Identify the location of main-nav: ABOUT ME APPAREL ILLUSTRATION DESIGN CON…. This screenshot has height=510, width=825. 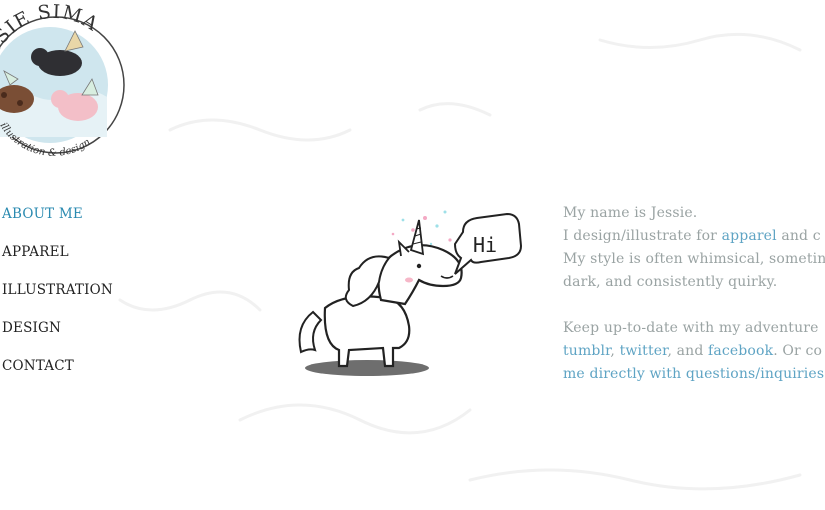
(57, 300).